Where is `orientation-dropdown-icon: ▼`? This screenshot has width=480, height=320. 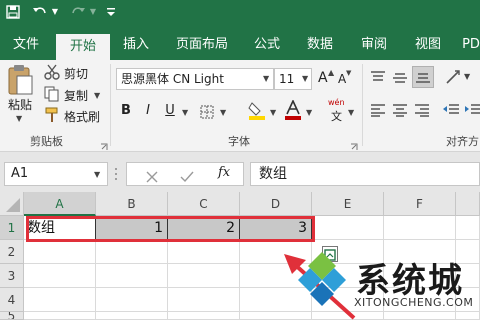 orientation-dropdown-icon: ▼ is located at coordinates (467, 76).